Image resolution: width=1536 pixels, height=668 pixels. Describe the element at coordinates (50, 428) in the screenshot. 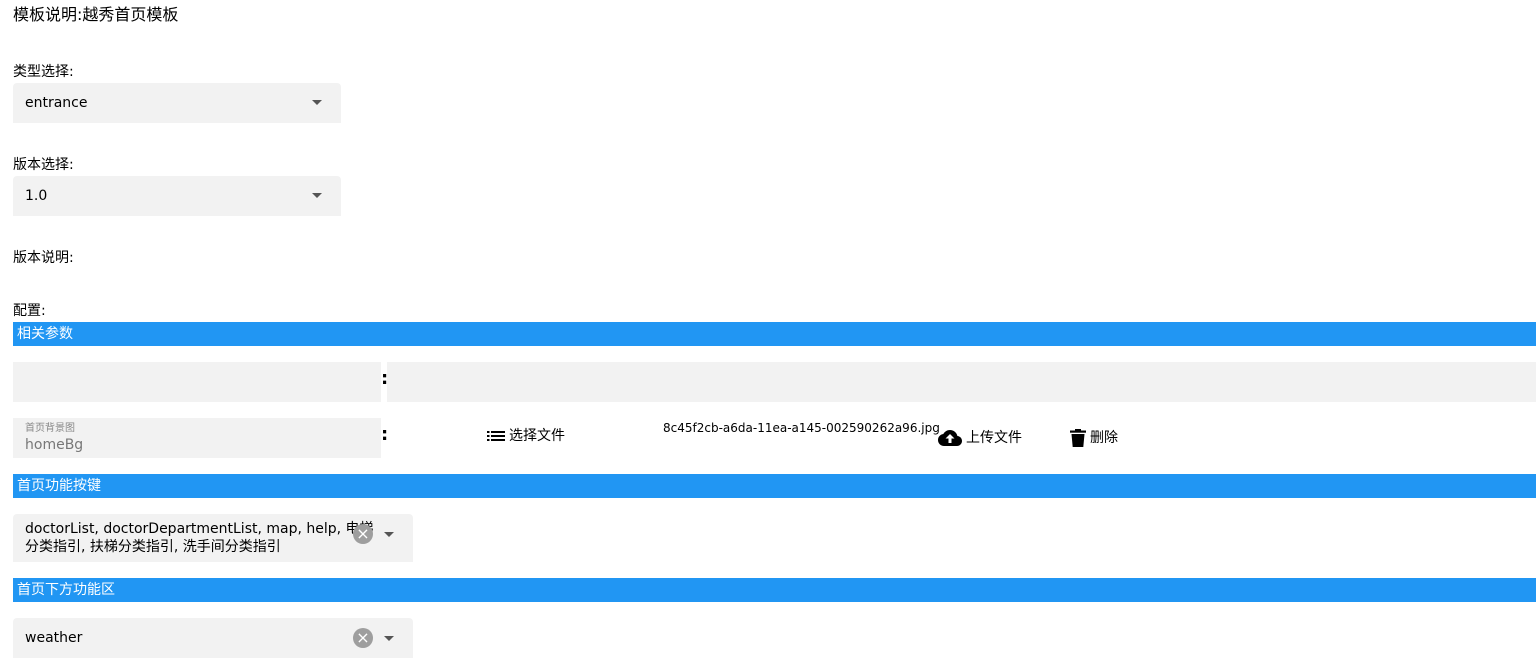

I see `home-bg-float-label: 首页背景图` at that location.